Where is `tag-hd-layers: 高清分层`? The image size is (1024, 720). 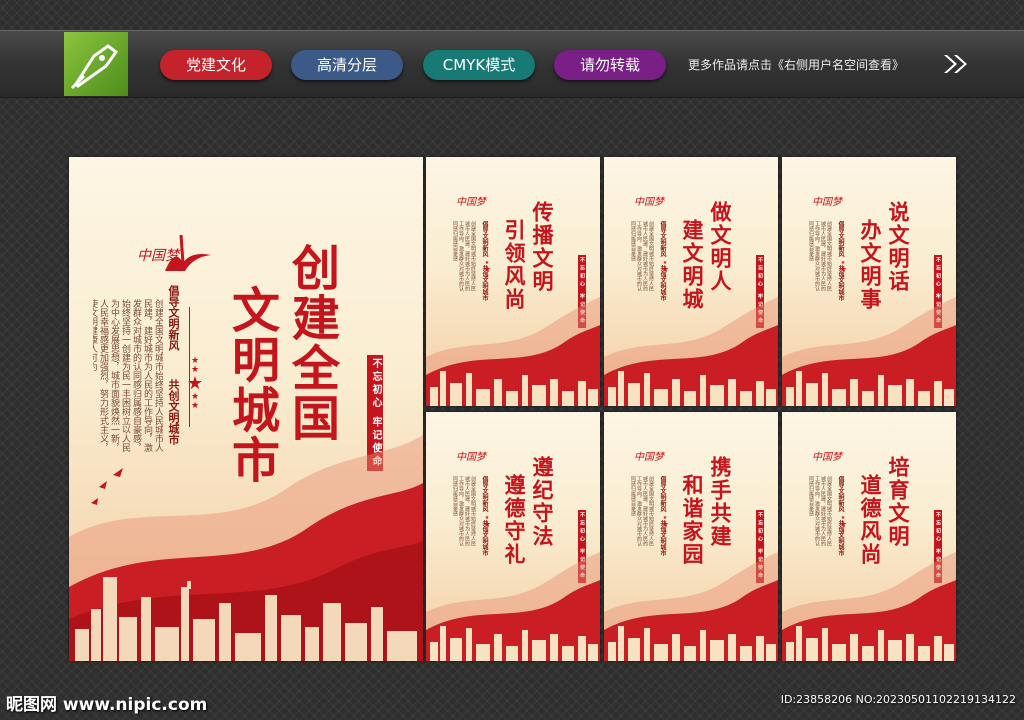 tag-hd-layers: 高清分层 is located at coordinates (347, 65).